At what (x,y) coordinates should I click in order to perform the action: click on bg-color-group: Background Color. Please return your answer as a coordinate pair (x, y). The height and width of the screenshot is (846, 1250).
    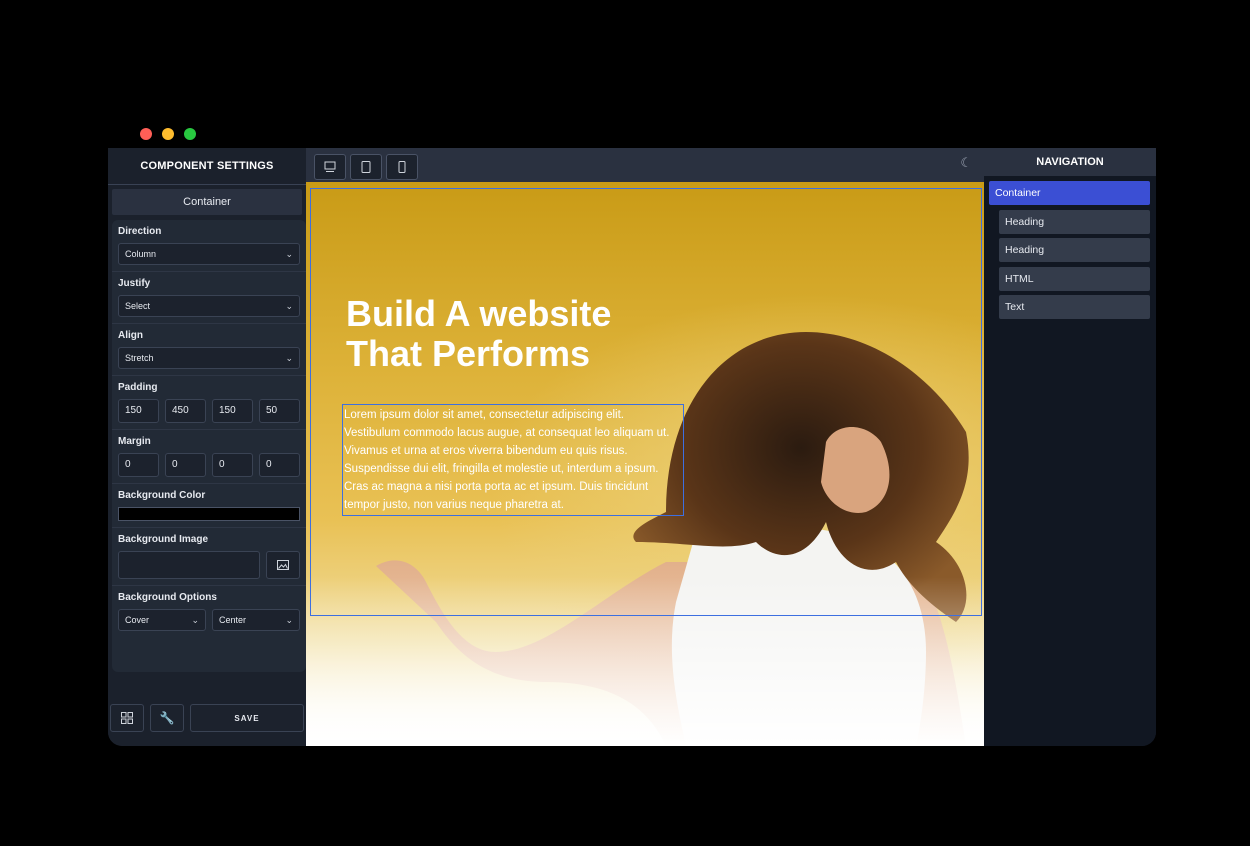
    Looking at the image, I should click on (209, 506).